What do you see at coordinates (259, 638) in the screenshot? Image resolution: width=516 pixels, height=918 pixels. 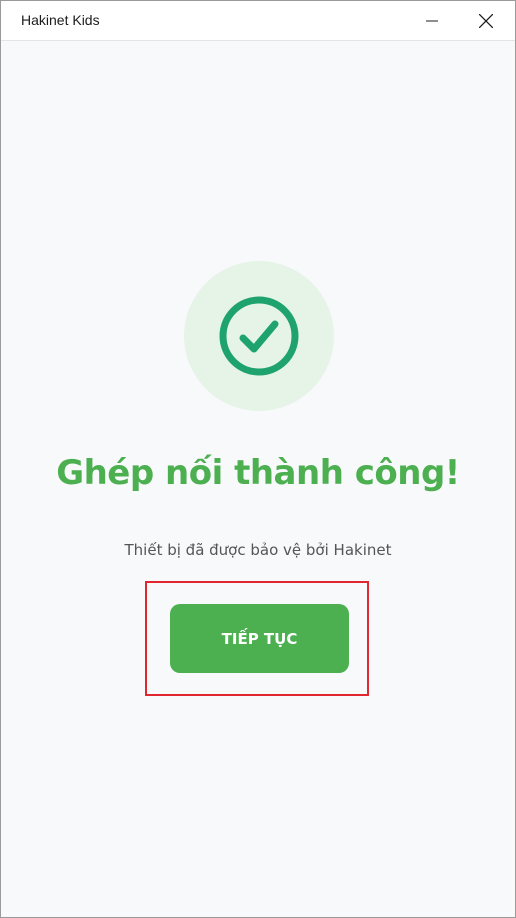 I see `continue-button: TIẾP TỤC` at bounding box center [259, 638].